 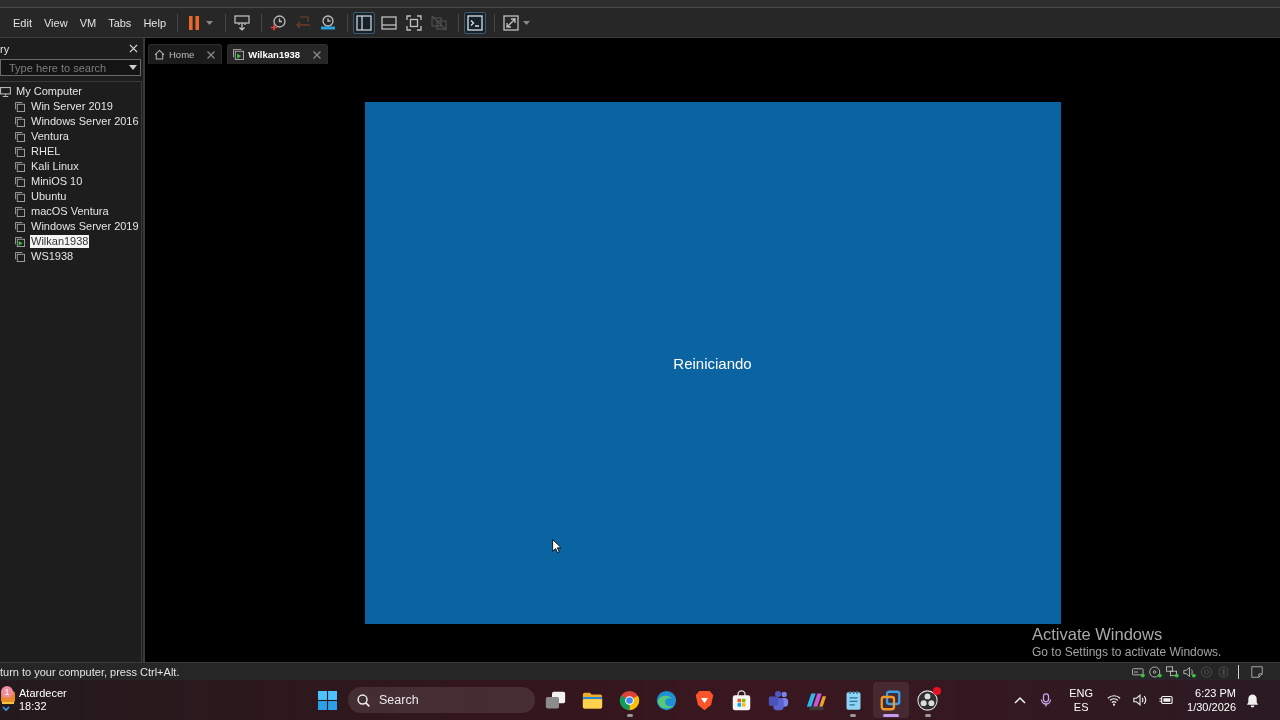 I want to click on activation-title: Activate Windows, so click(x=1098, y=634).